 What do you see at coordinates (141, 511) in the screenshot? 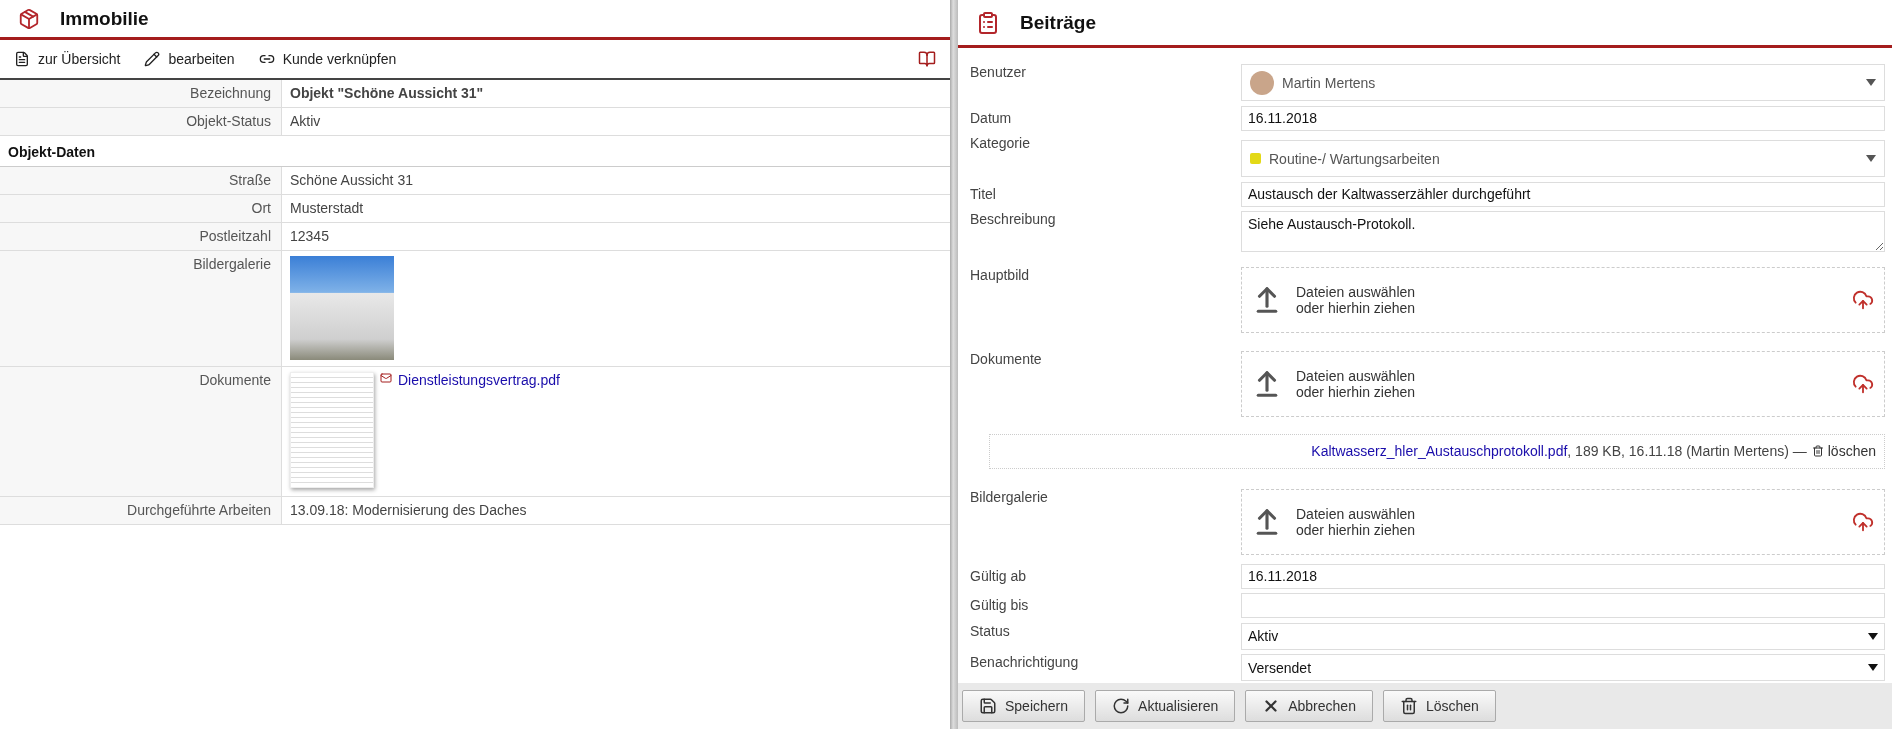
I see `field-label: Durchgeführte Arbeiten` at bounding box center [141, 511].